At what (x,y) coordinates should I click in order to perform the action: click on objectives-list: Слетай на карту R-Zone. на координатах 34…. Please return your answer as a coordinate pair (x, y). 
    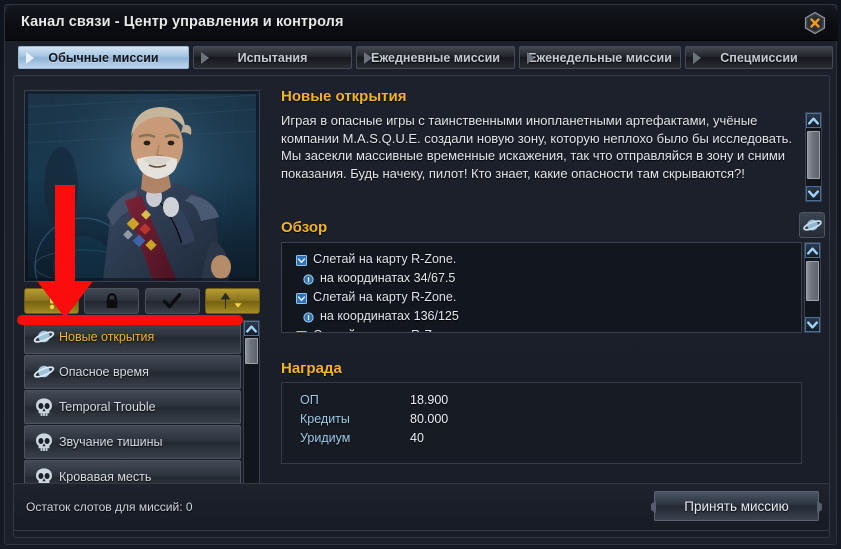
    Looking at the image, I should click on (541, 288).